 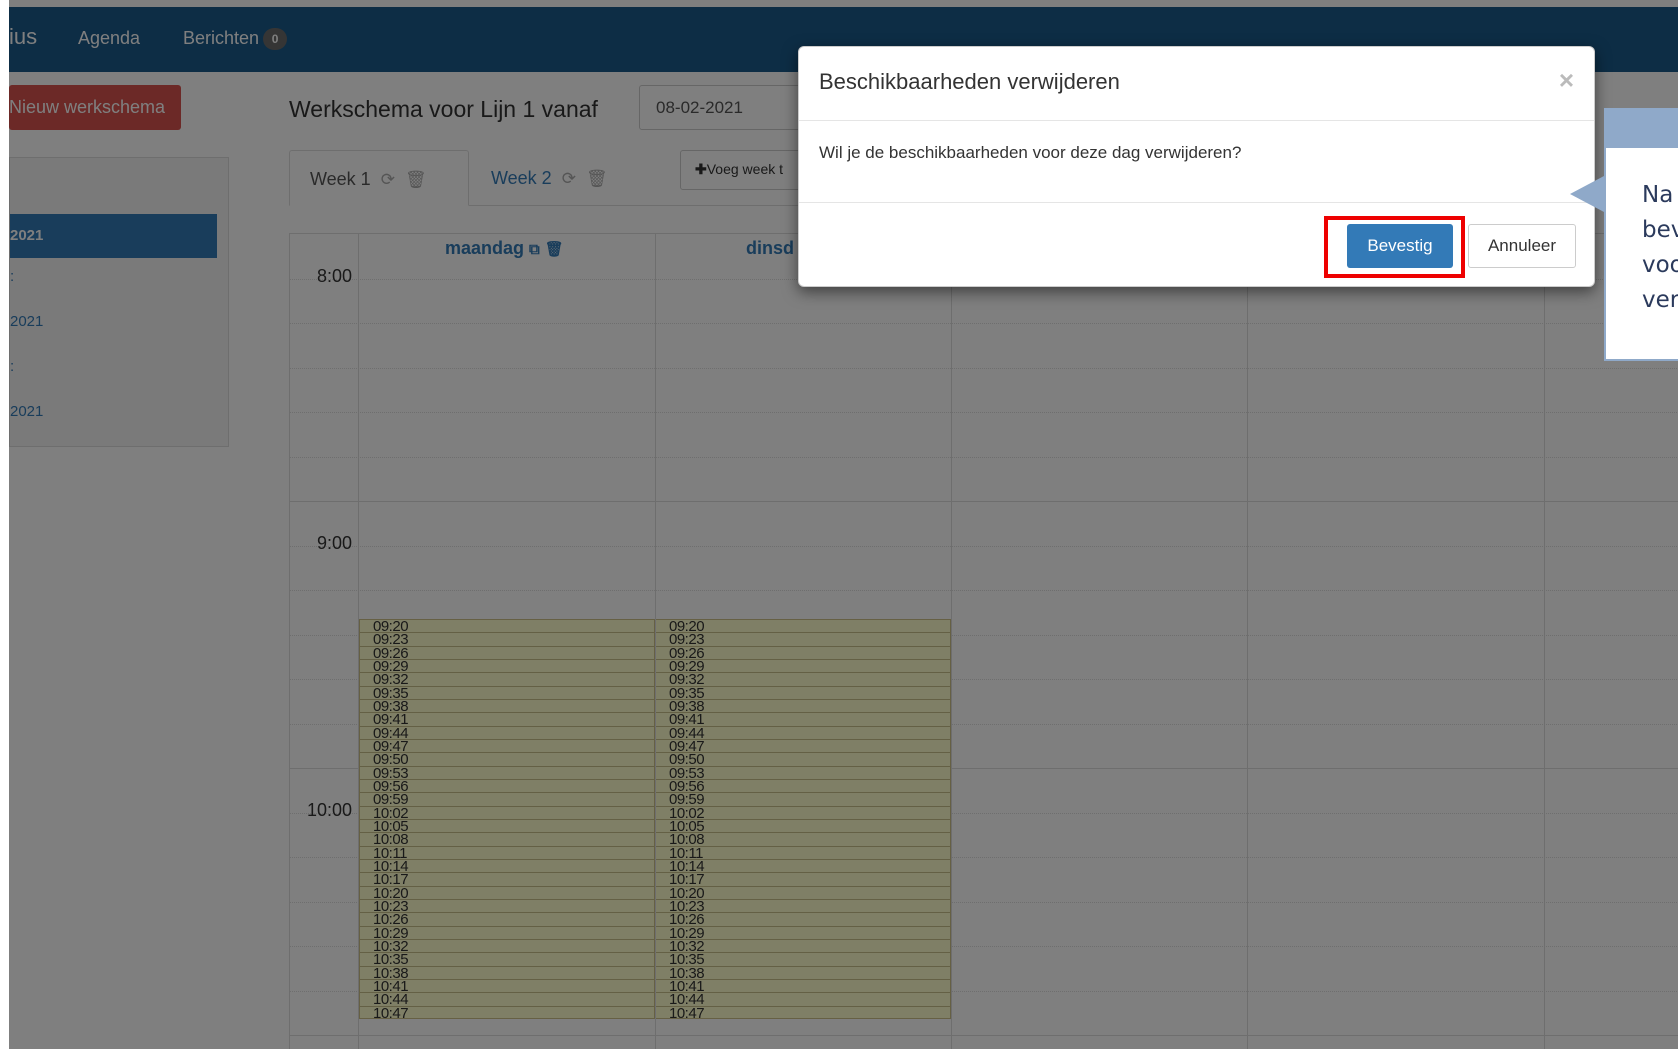 I want to click on callout-line: voo, so click(x=1660, y=265).